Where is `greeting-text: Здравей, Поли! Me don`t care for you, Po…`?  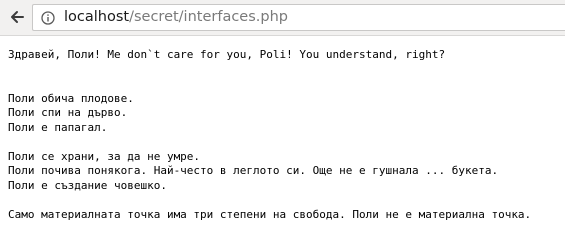
greeting-text: Здравей, Поли! Me don`t care for you, Po… is located at coordinates (227, 54).